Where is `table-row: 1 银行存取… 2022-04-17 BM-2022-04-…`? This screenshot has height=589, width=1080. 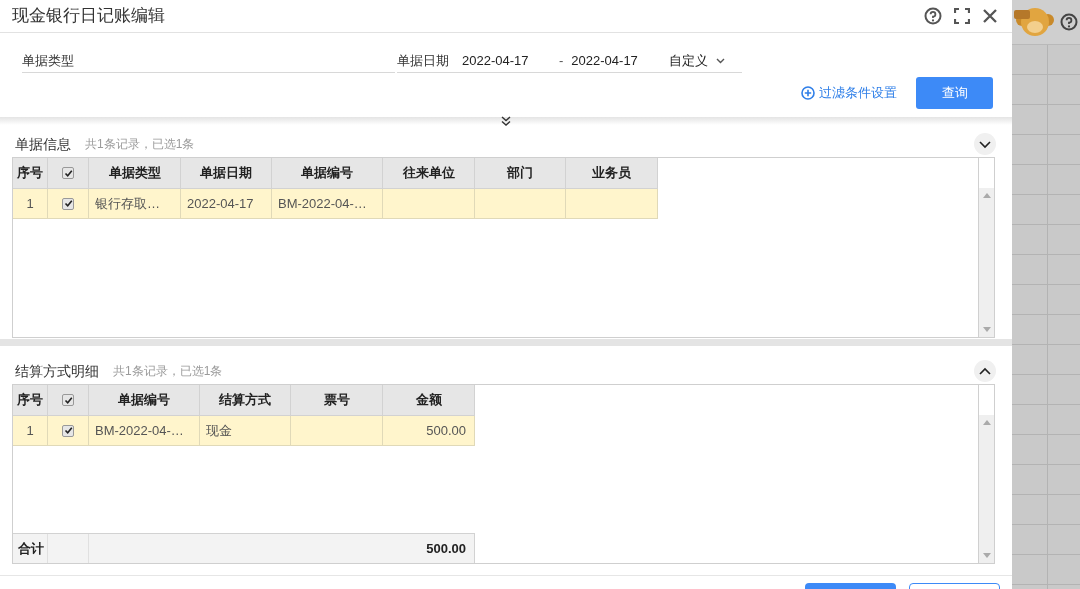
table-row: 1 银行存取… 2022-04-17 BM-2022-04-… is located at coordinates (335, 204).